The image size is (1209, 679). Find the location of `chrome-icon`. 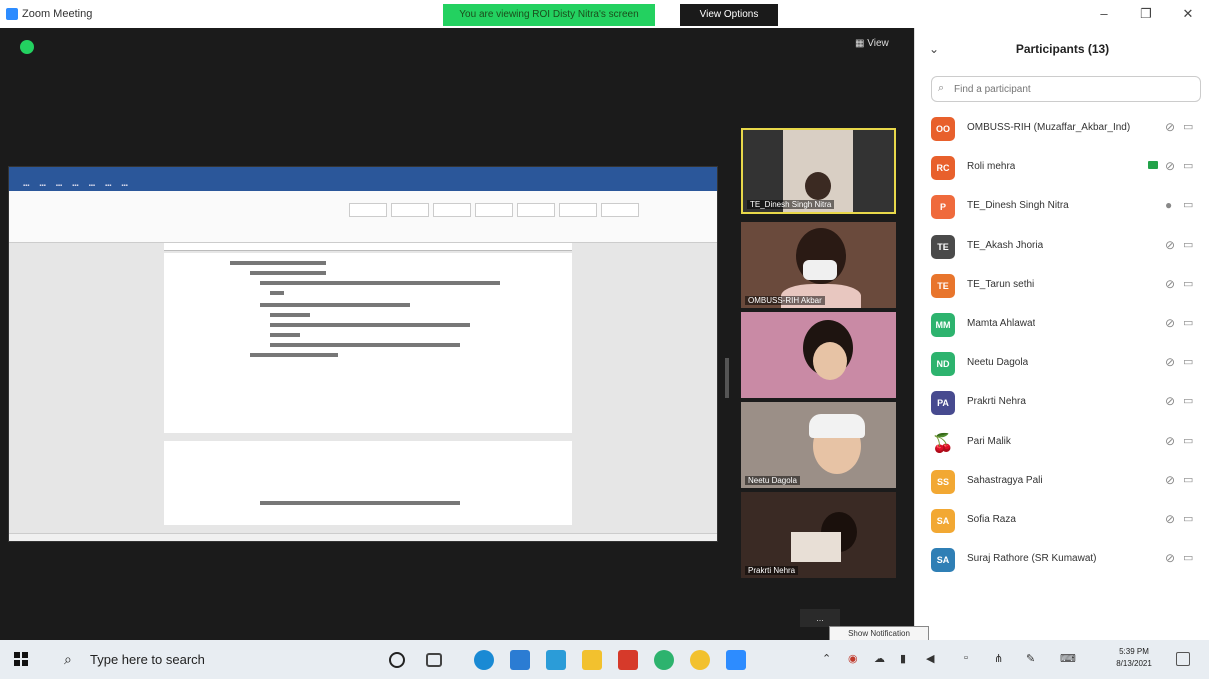

chrome-icon is located at coordinates (700, 660).